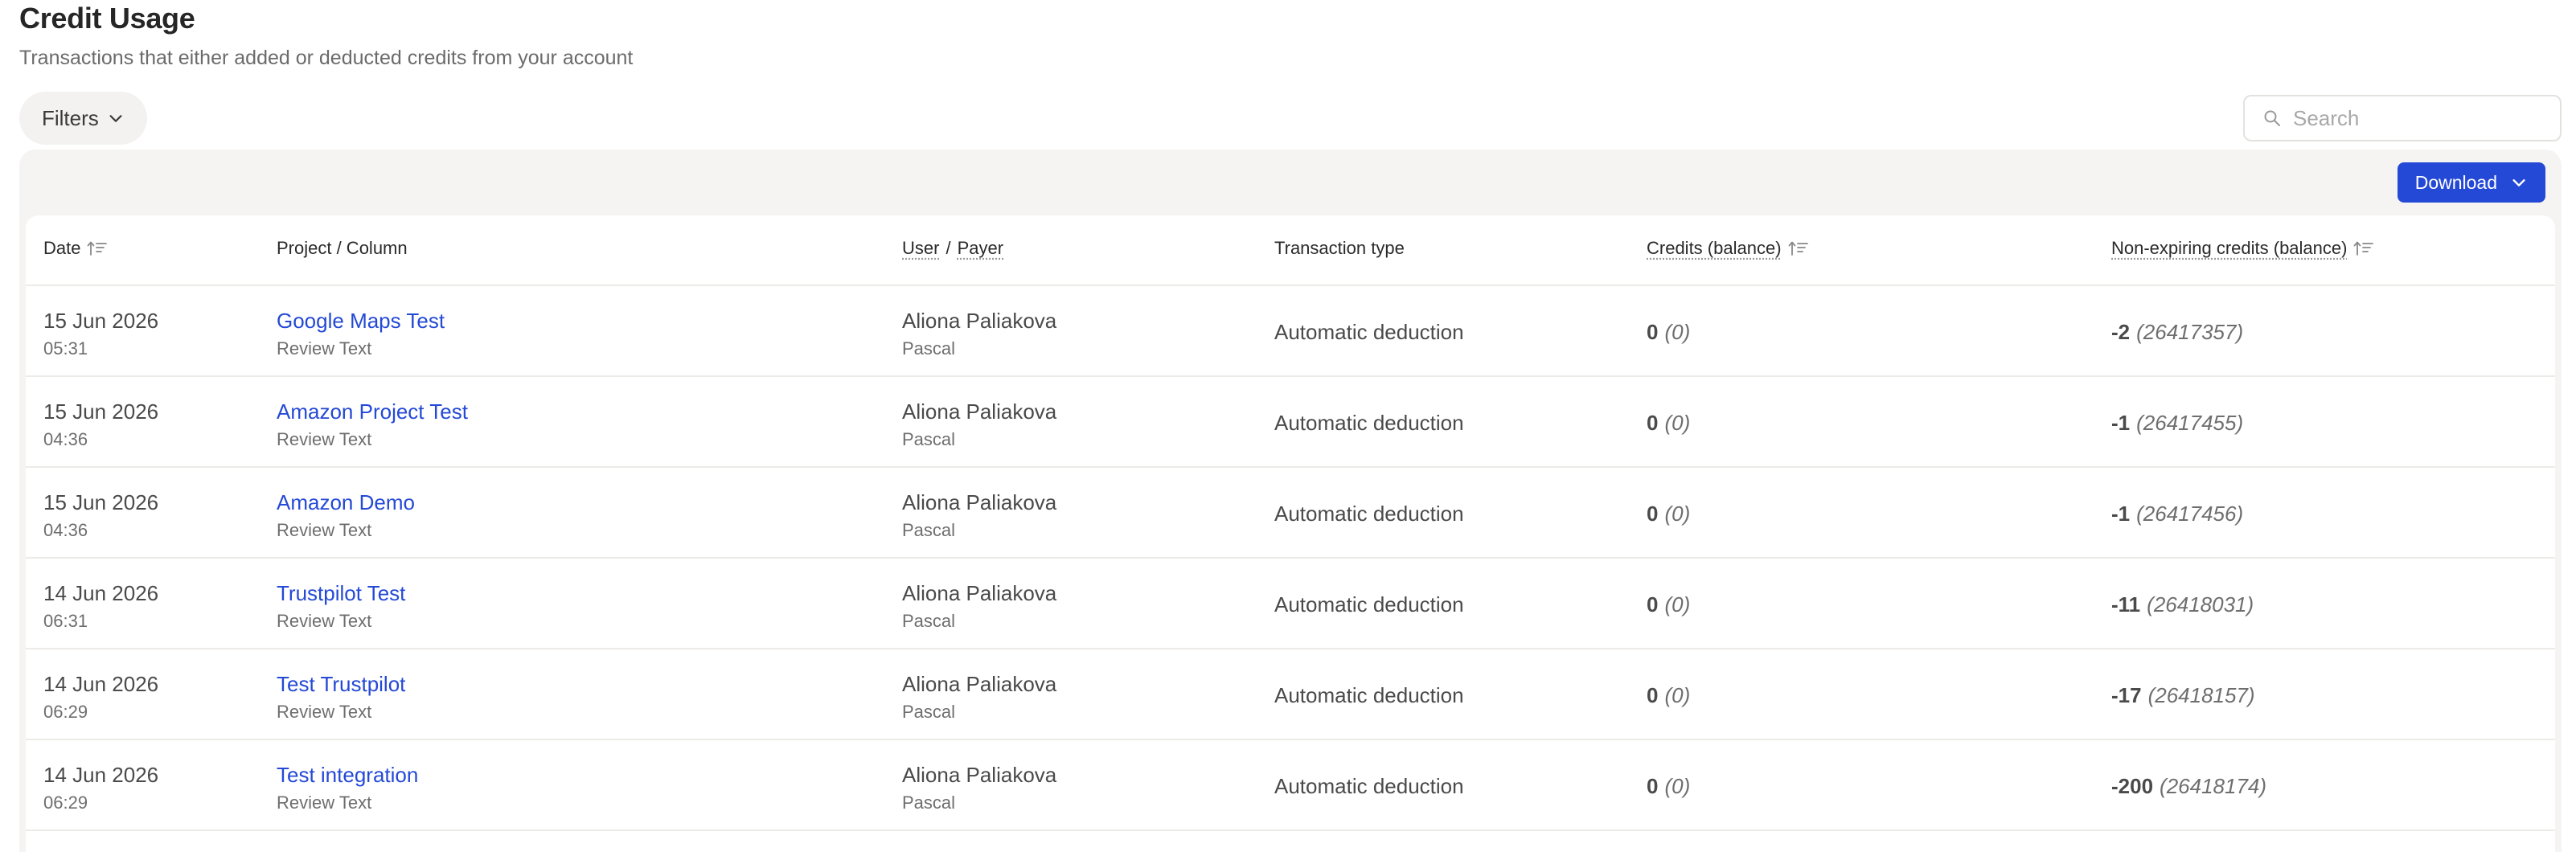 Image resolution: width=2576 pixels, height=852 pixels. I want to click on project-cell: Trustpilot Test Review Text, so click(341, 606).